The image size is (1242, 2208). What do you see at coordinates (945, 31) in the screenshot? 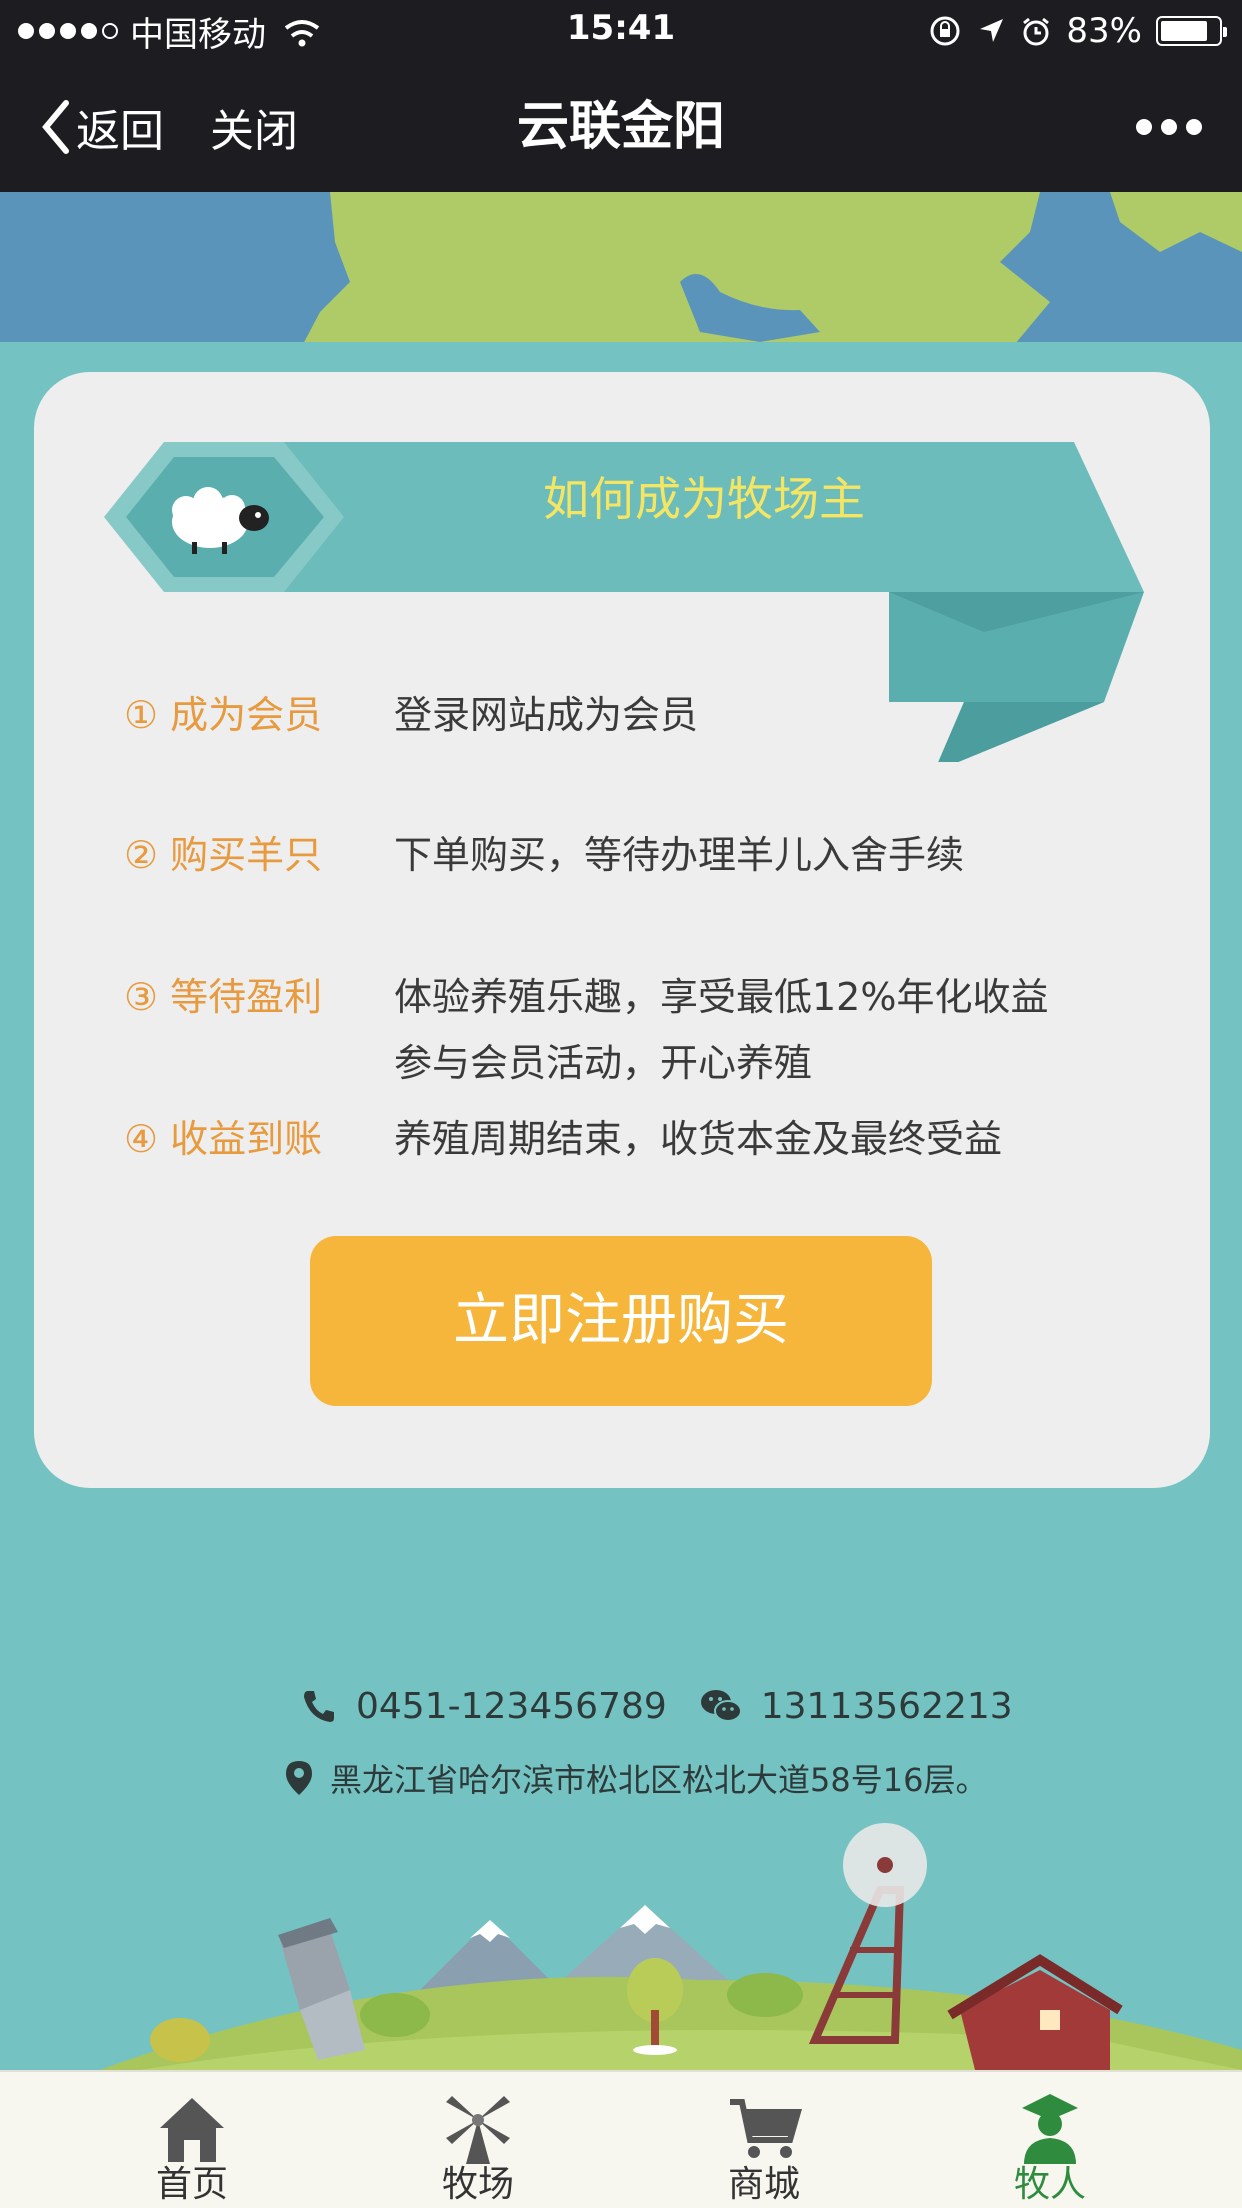
I see `orientation-lock-icon` at bounding box center [945, 31].